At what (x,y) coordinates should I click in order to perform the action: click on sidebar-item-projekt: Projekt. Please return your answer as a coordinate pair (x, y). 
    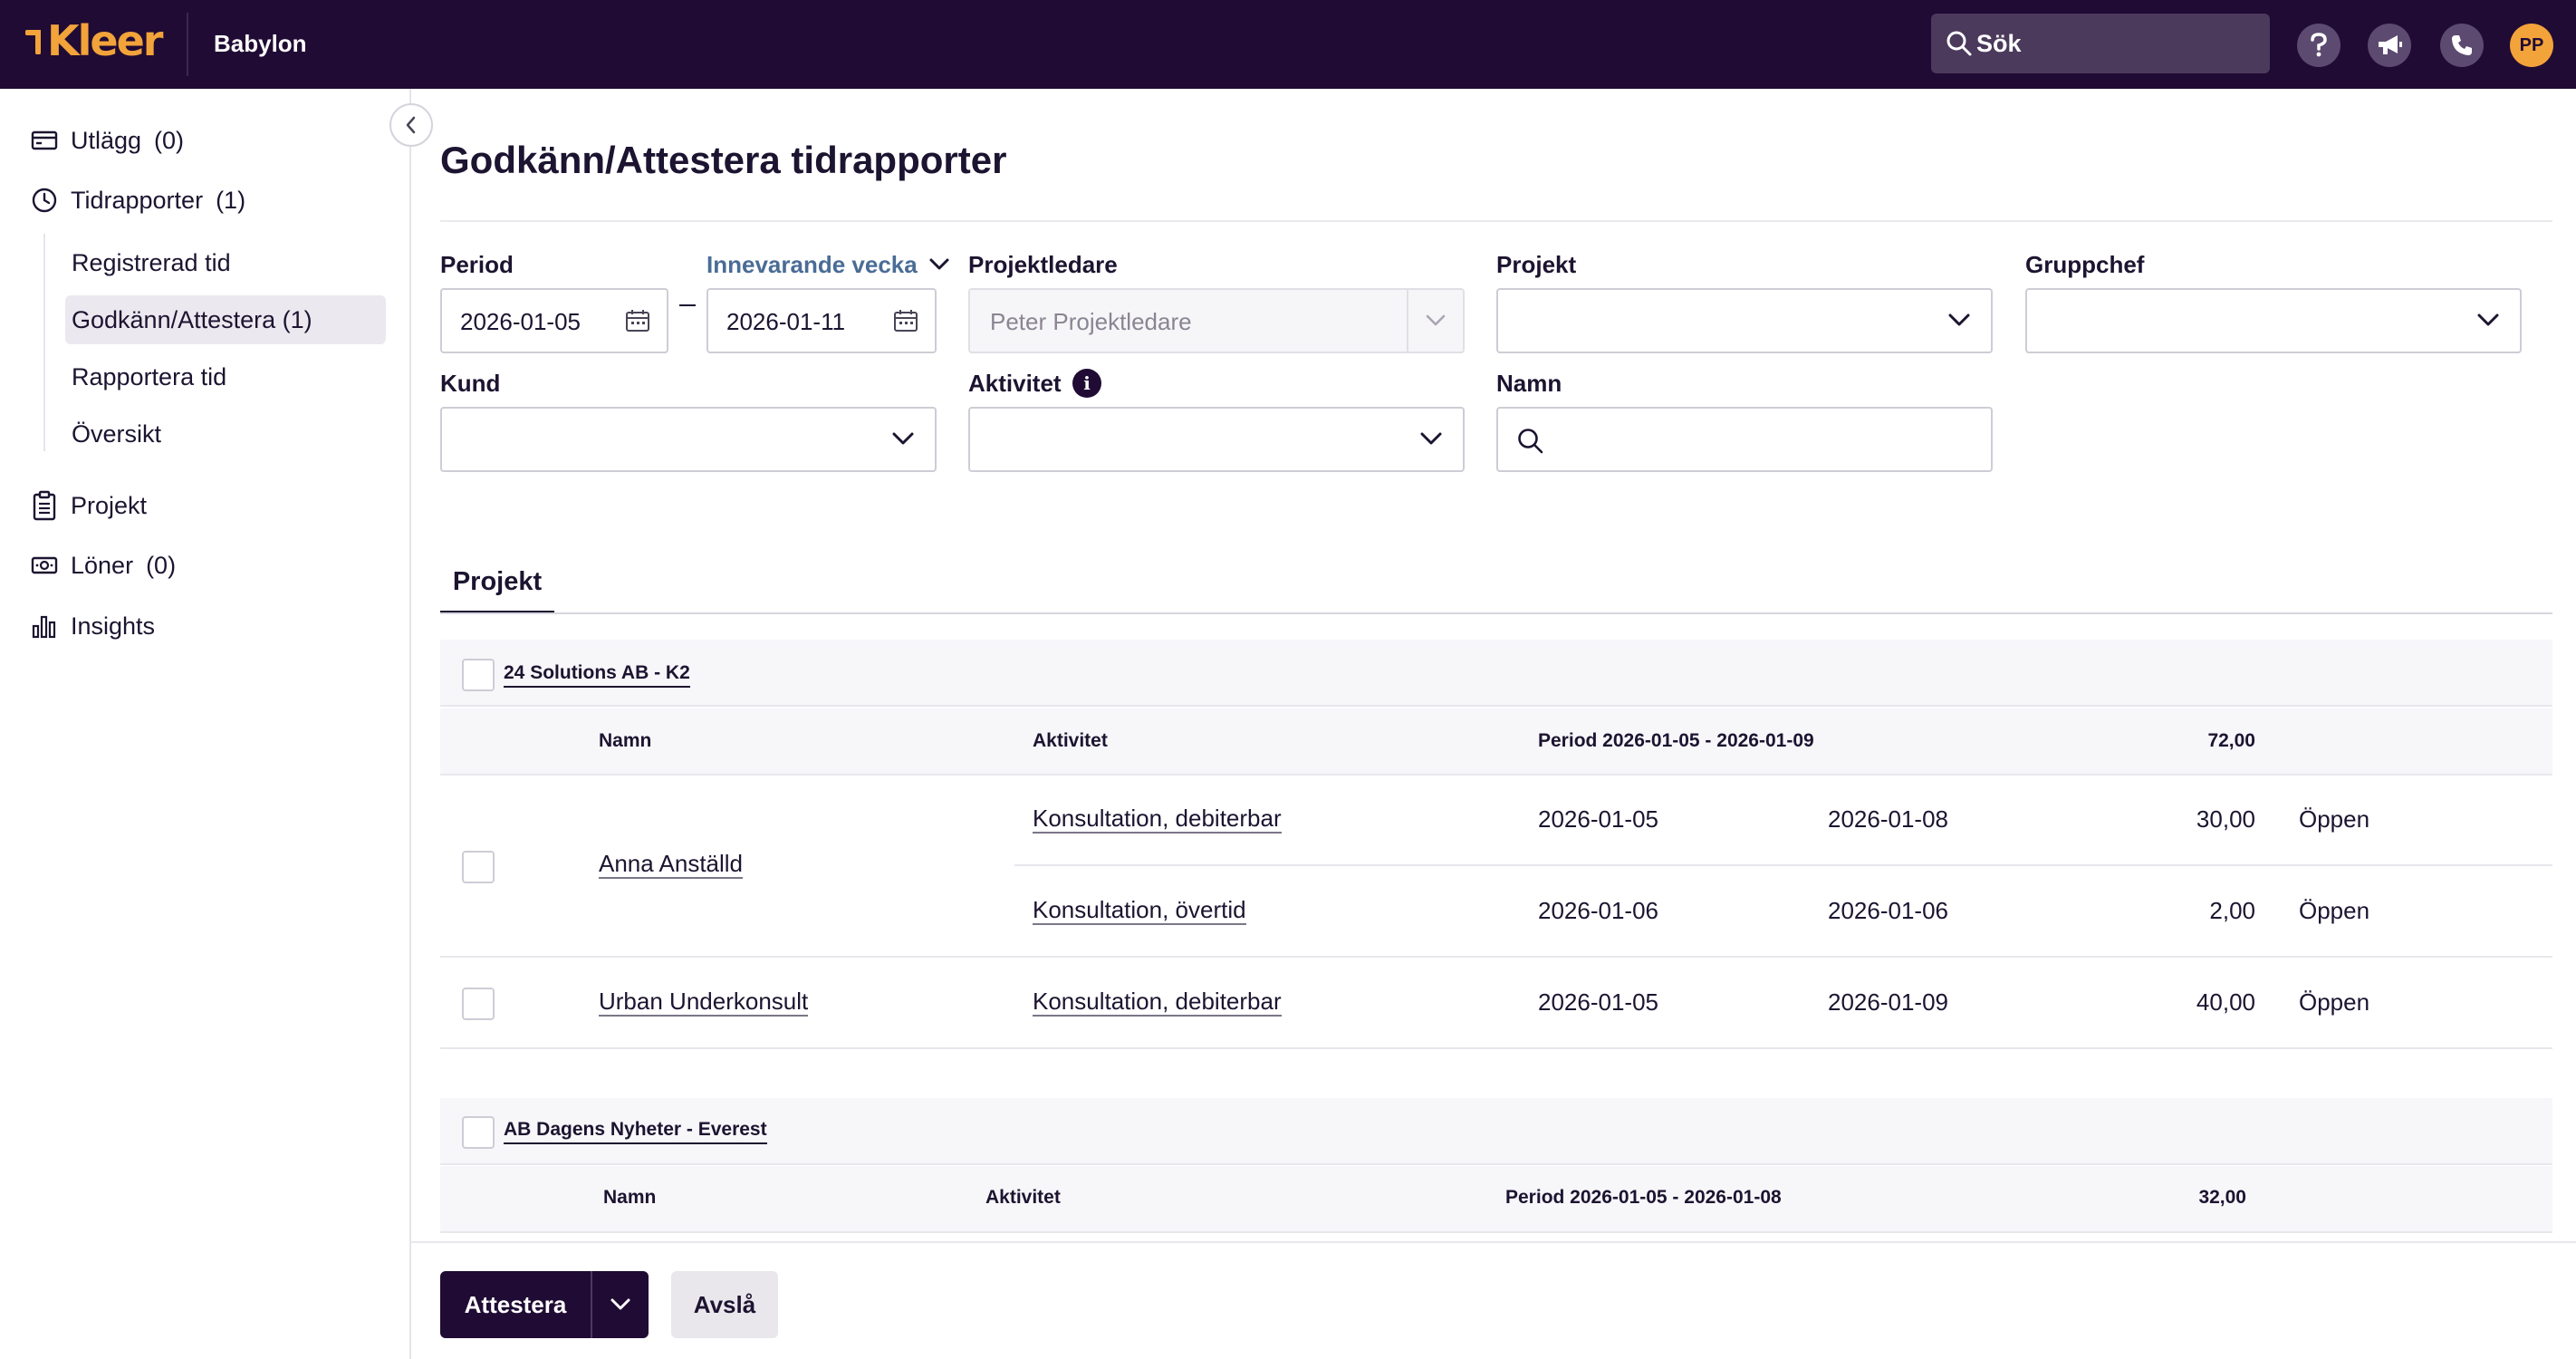
    Looking at the image, I should click on (89, 505).